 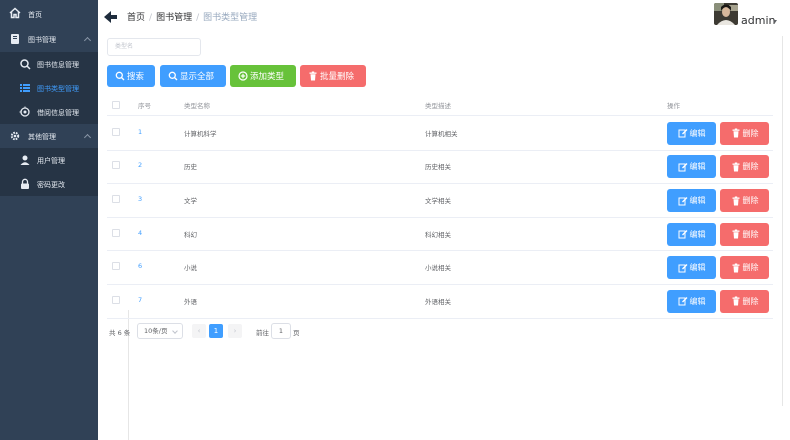 I want to click on row-type-name: 文学, so click(x=190, y=201).